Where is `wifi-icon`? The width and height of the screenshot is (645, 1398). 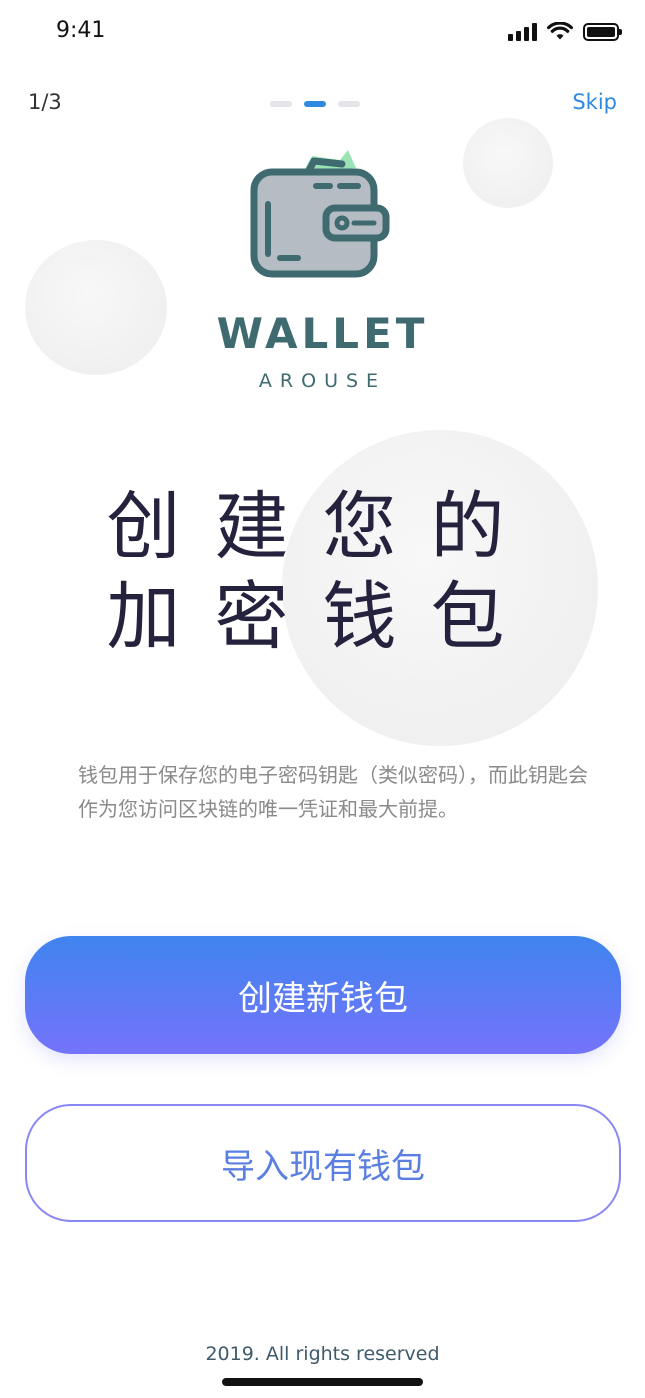
wifi-icon is located at coordinates (560, 31).